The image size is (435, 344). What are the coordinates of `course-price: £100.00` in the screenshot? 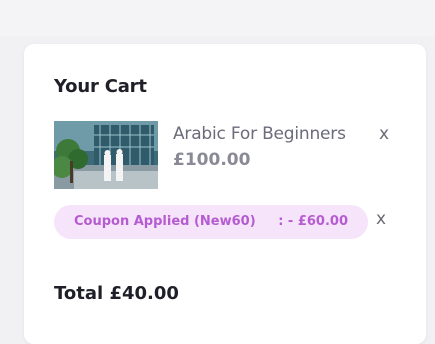 It's located at (212, 160).